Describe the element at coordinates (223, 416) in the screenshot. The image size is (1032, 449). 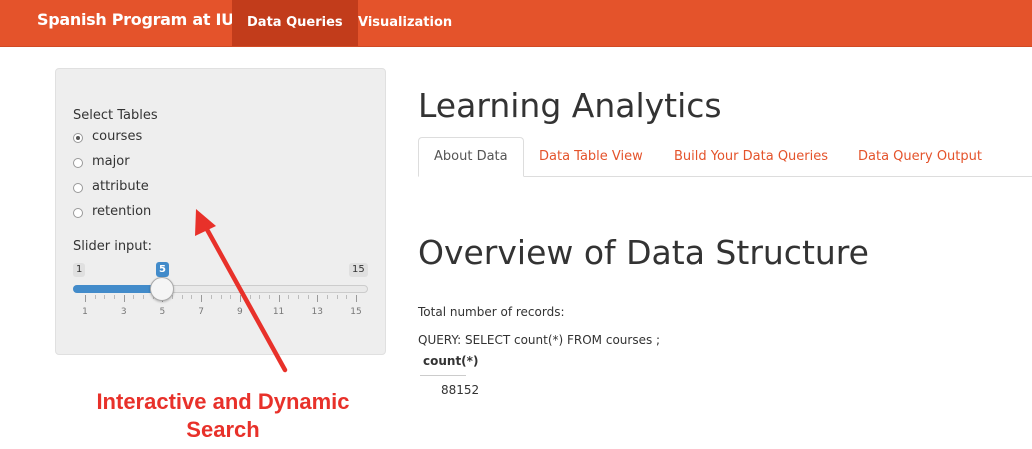
I see `annotation-text: Interactive and Dynamic Search` at that location.